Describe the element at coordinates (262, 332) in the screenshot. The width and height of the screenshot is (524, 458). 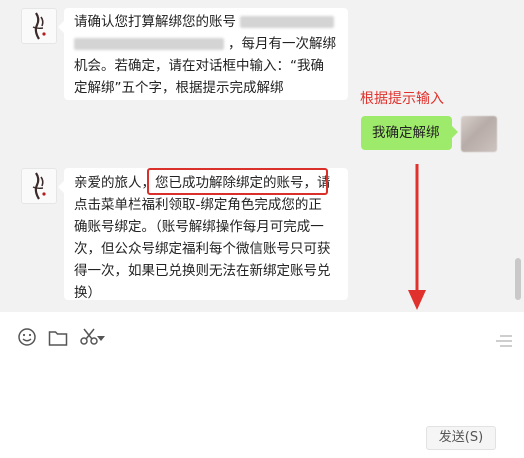
I see `input-toolbar` at that location.